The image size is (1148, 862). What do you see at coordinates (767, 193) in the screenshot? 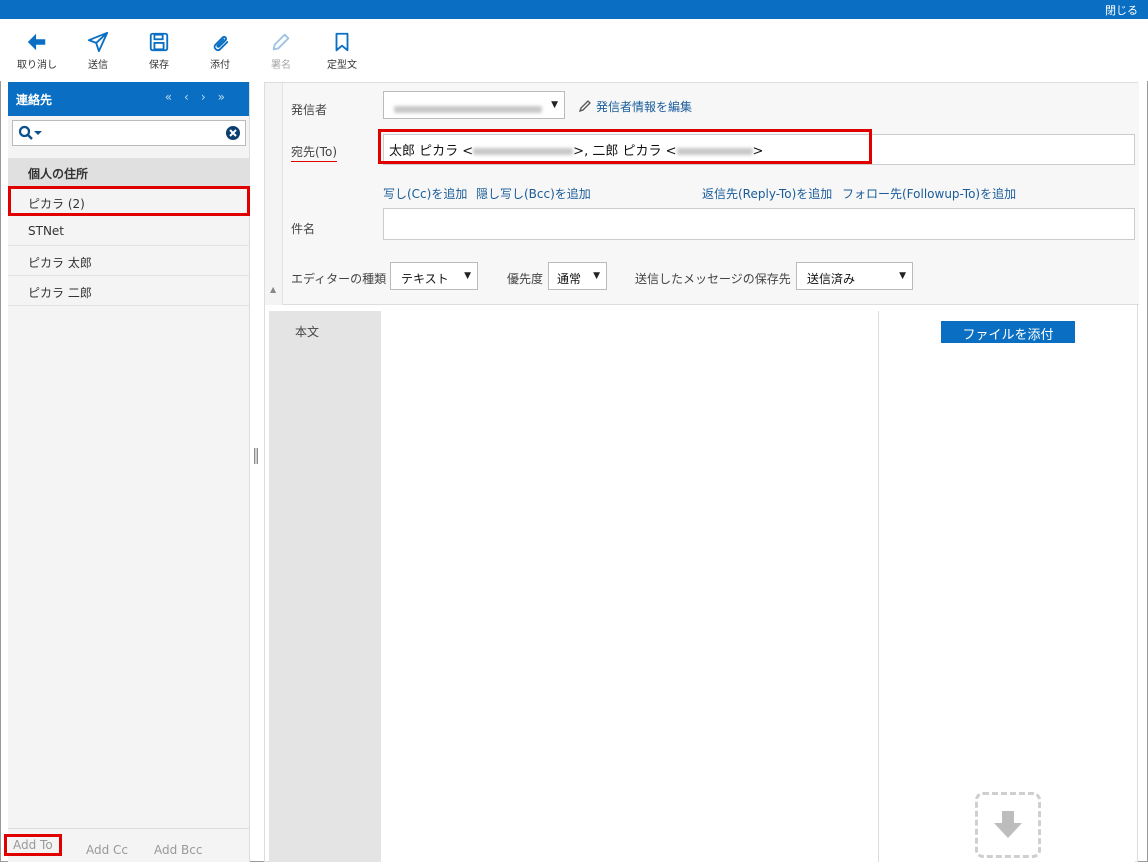
I see `add-reply-to-link: 返信先(Reply-To)を追加` at bounding box center [767, 193].